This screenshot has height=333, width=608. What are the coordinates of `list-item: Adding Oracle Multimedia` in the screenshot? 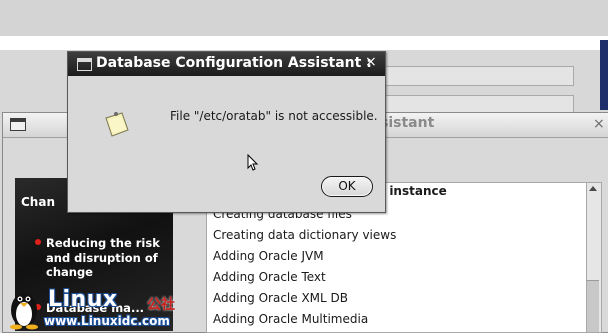 It's located at (291, 319).